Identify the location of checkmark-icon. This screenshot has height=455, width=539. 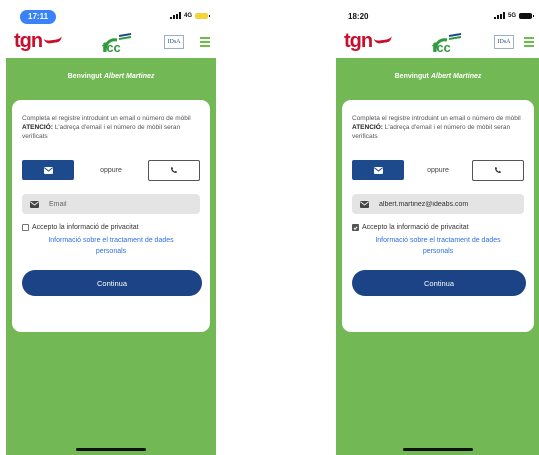
(355, 227).